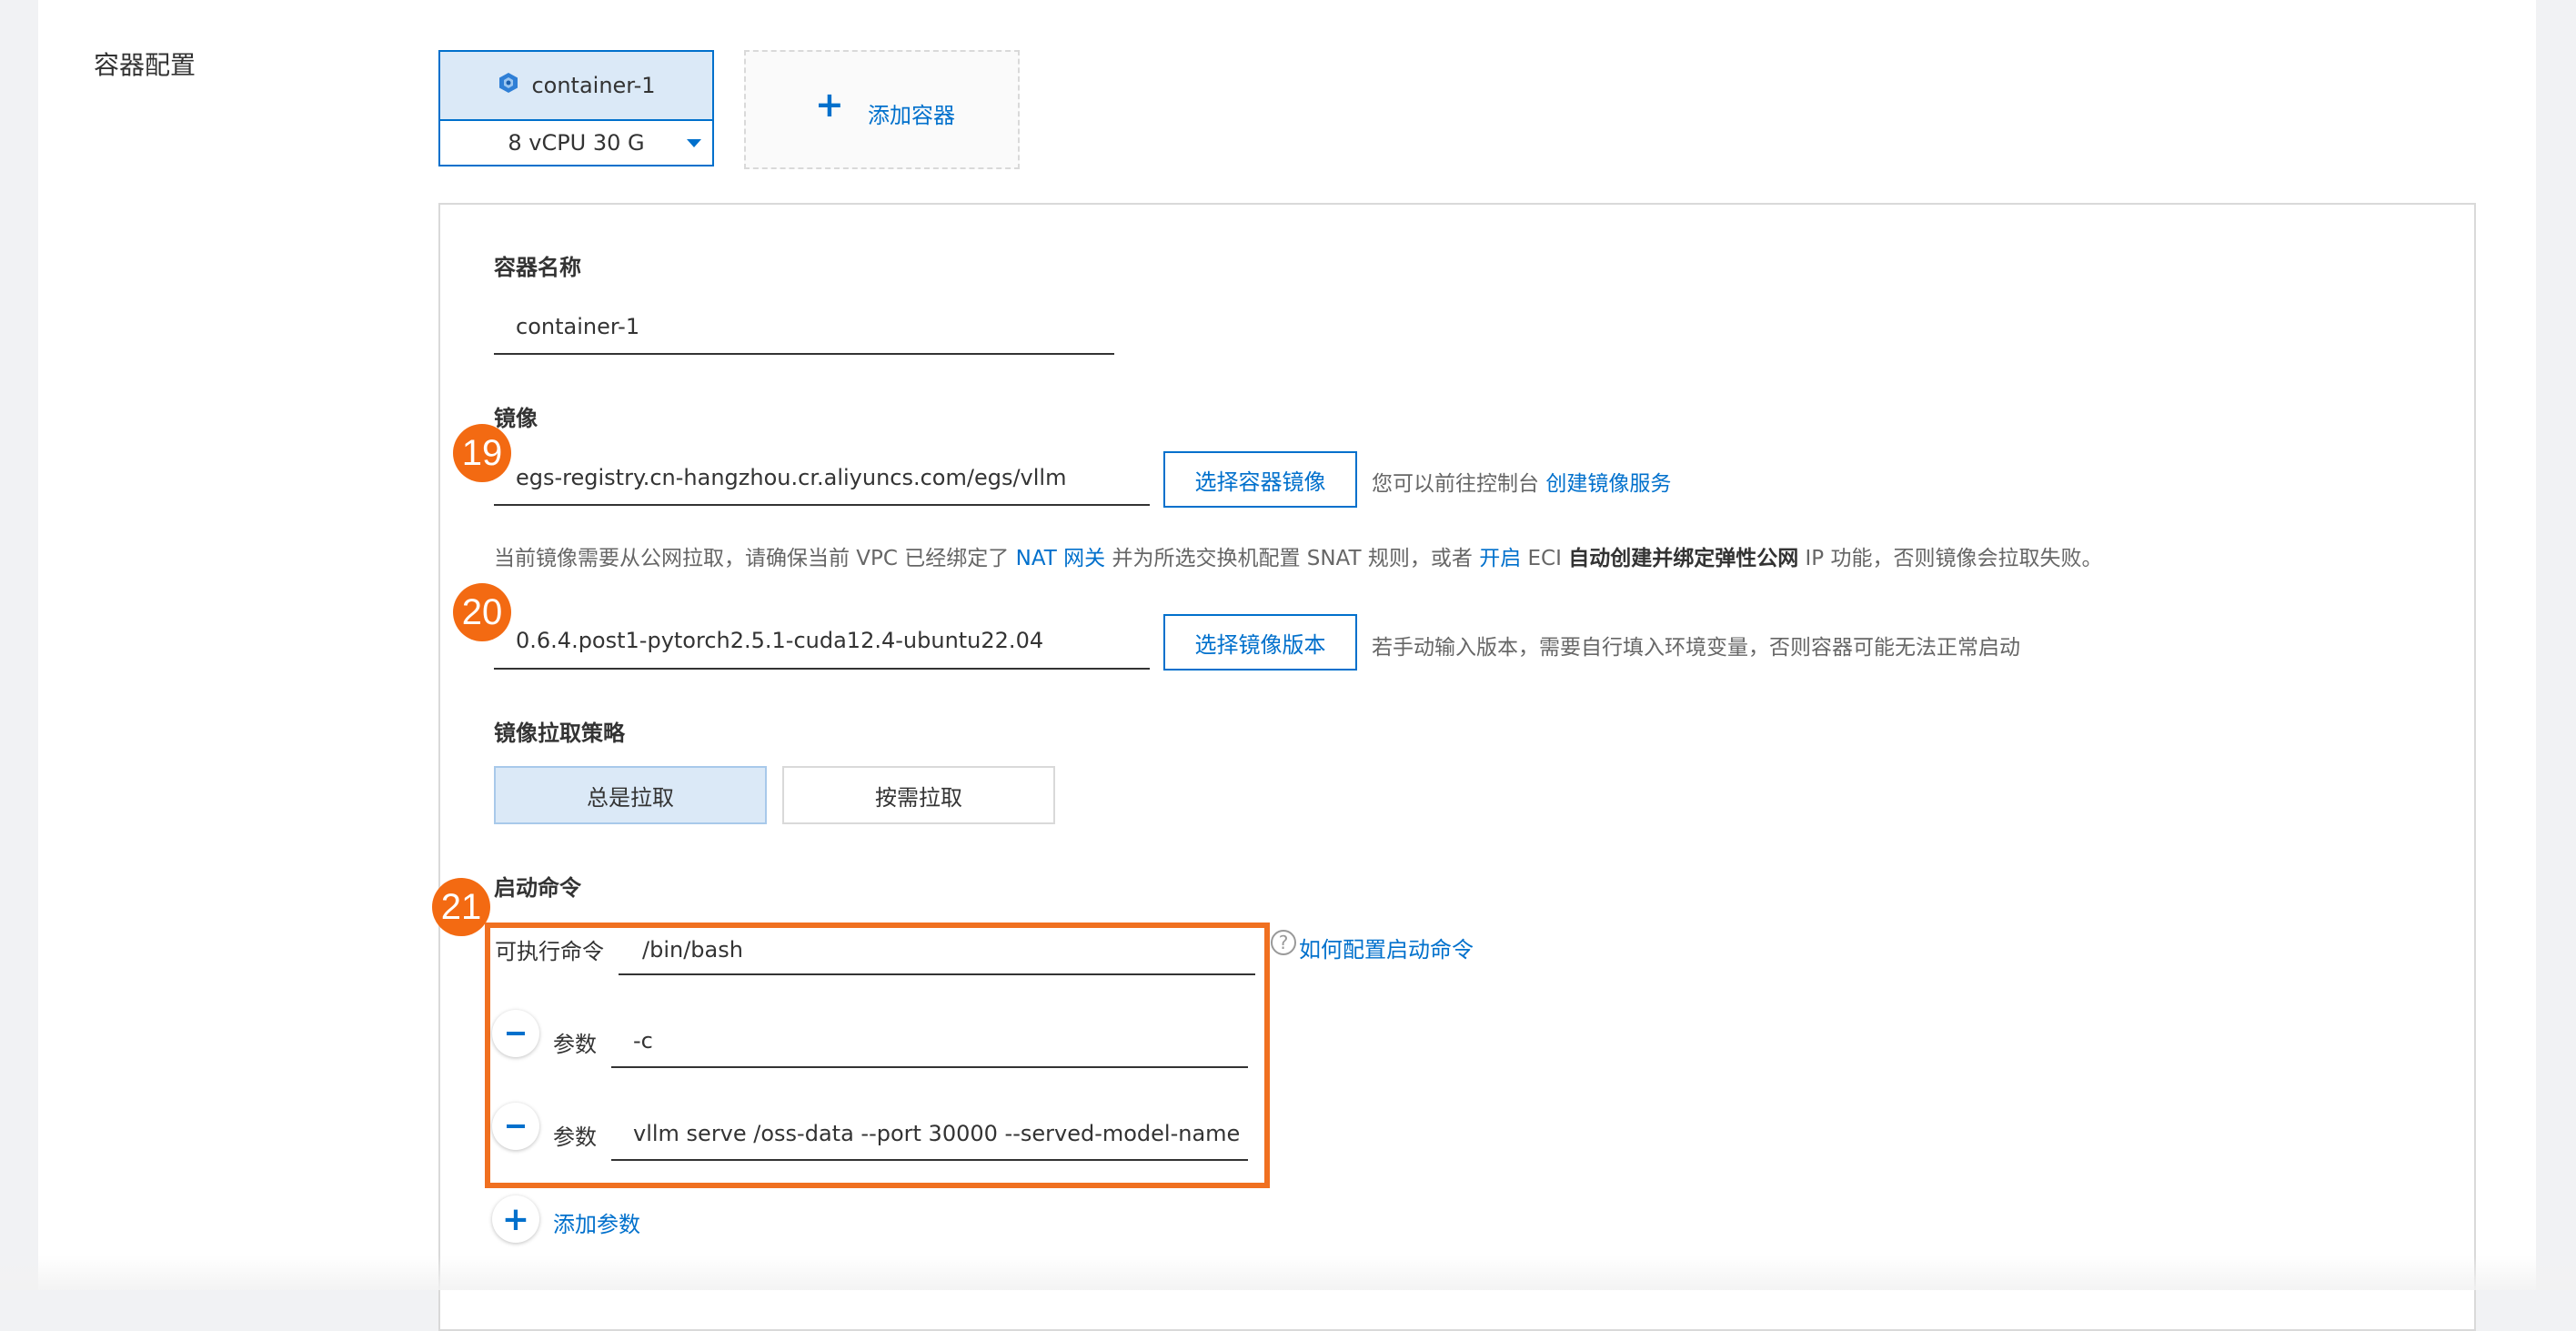 Image resolution: width=2576 pixels, height=1331 pixels. What do you see at coordinates (1500, 558) in the screenshot?
I see `enable-link: 开启` at bounding box center [1500, 558].